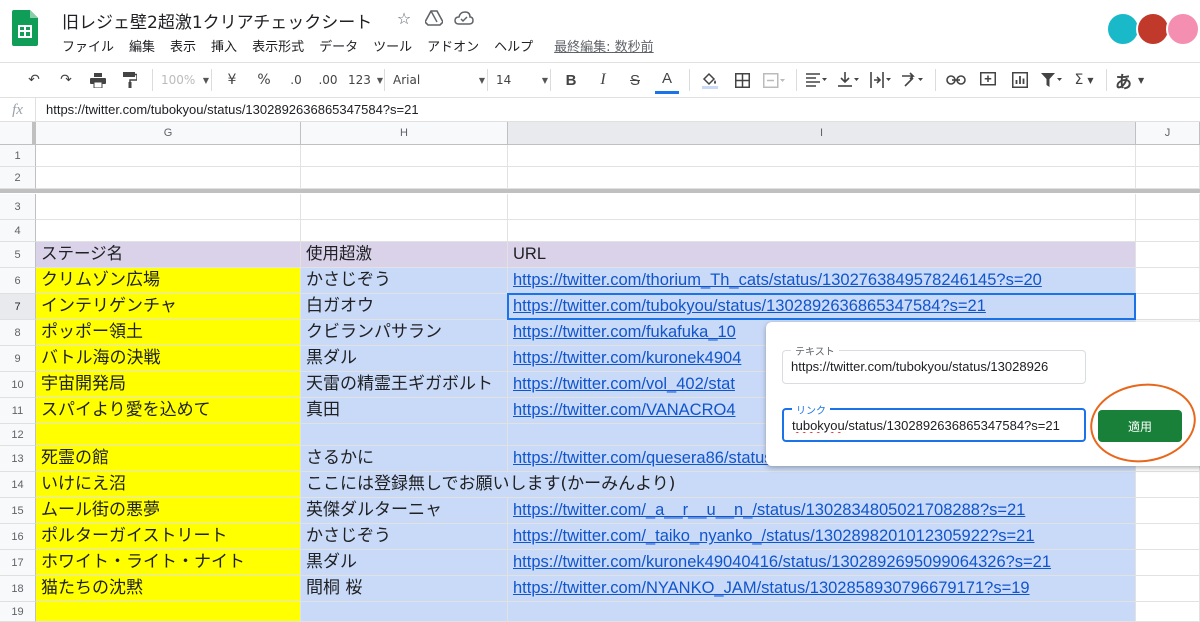 The height and width of the screenshot is (622, 1200). What do you see at coordinates (168, 385) in the screenshot?
I see `cell-g: 宇宙開発局` at bounding box center [168, 385].